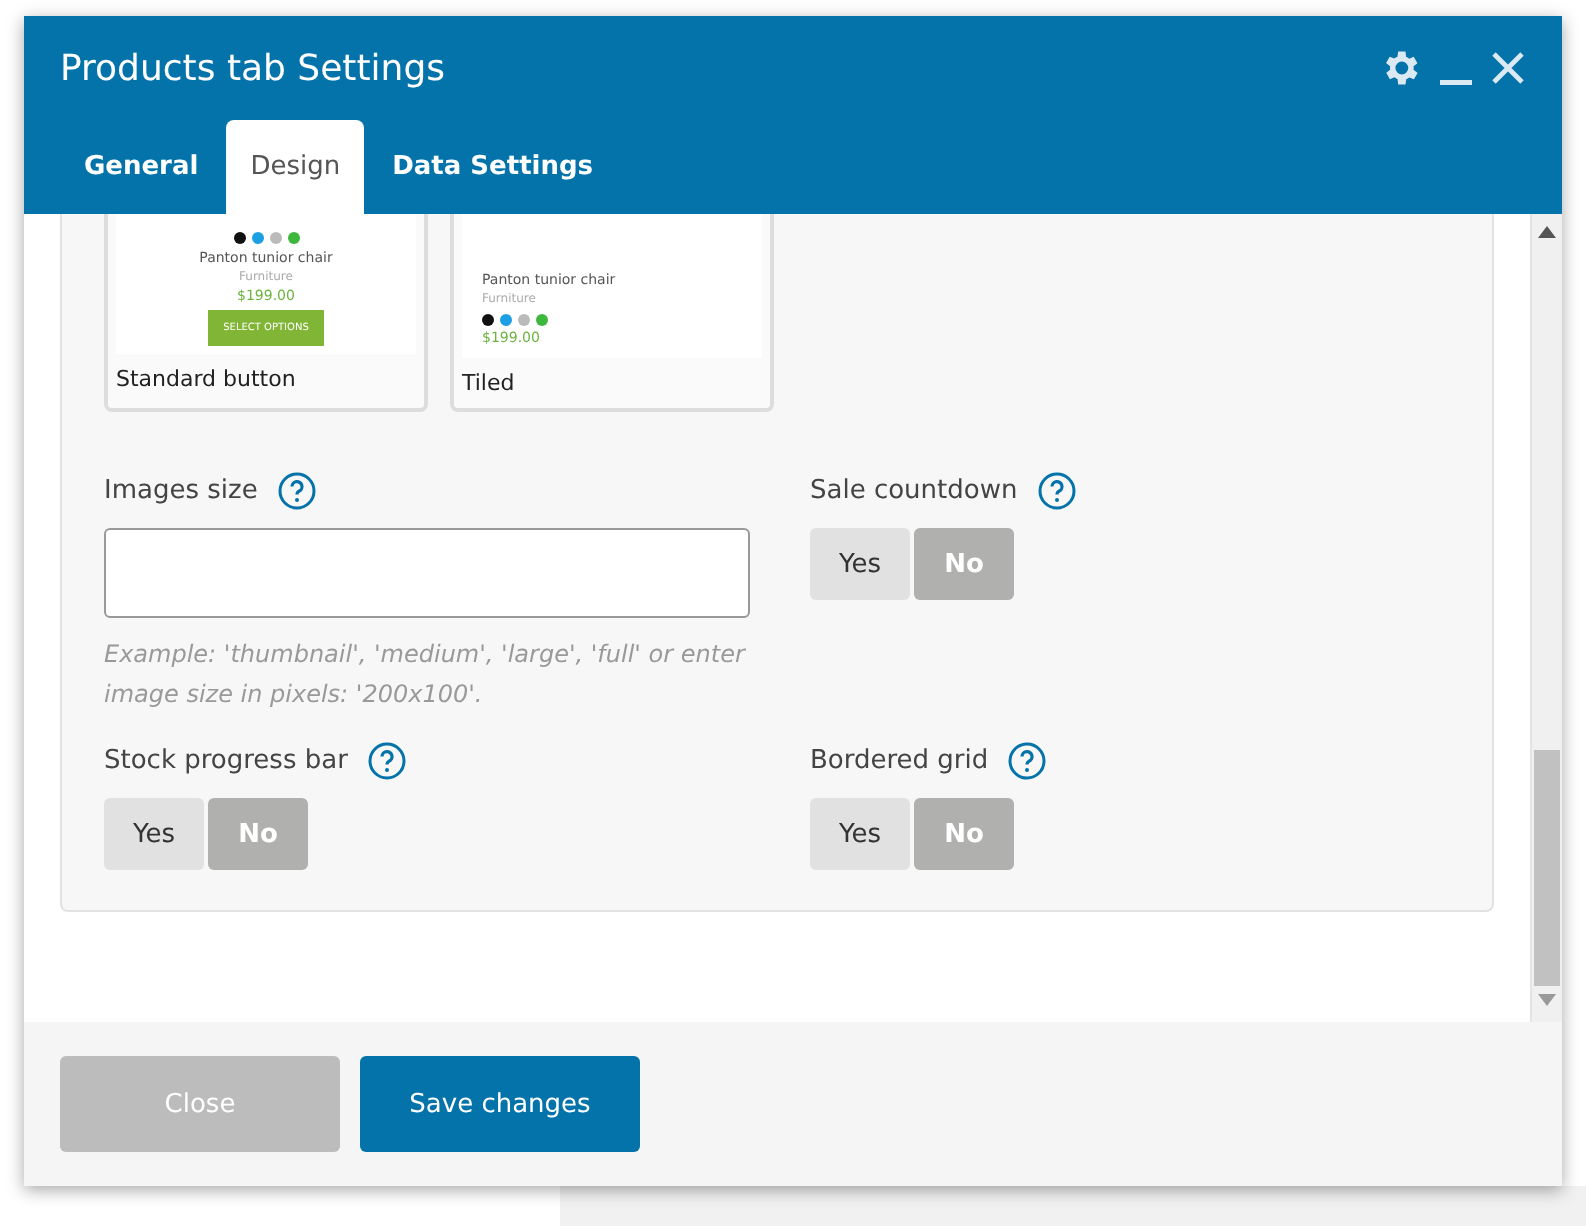 The width and height of the screenshot is (1586, 1226). I want to click on field-label: Bordered grid, so click(899, 761).